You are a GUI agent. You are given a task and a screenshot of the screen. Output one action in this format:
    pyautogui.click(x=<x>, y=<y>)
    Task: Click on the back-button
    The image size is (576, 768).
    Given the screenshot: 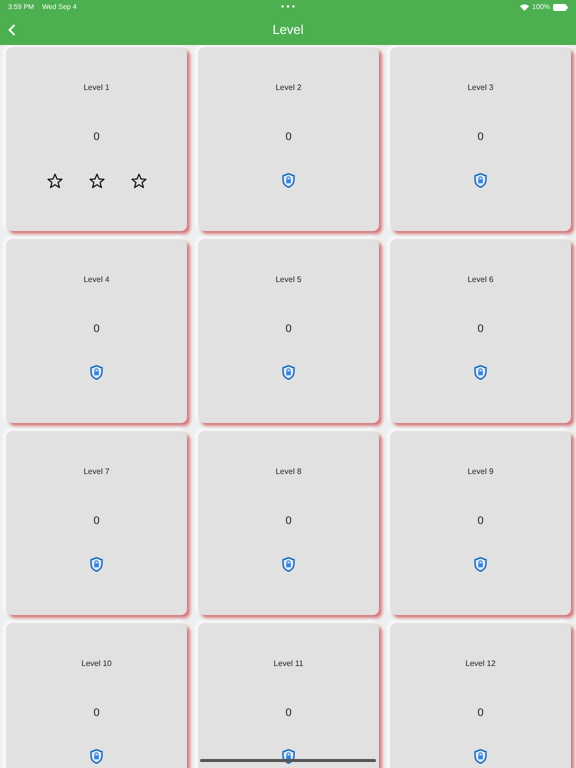 What is the action you would take?
    pyautogui.click(x=12, y=30)
    